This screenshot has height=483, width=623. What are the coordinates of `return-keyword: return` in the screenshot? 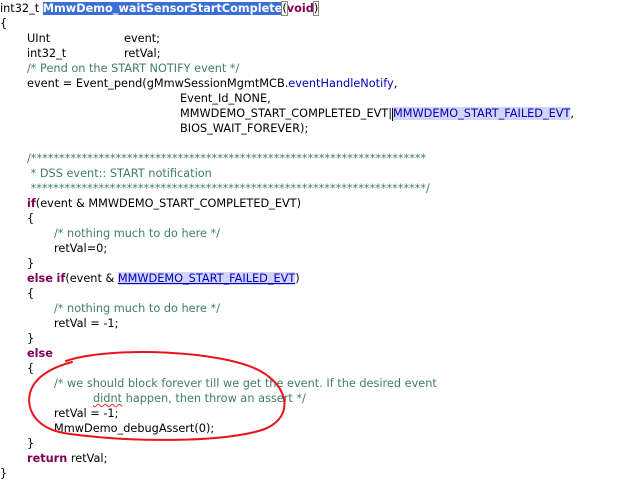 It's located at (47, 458).